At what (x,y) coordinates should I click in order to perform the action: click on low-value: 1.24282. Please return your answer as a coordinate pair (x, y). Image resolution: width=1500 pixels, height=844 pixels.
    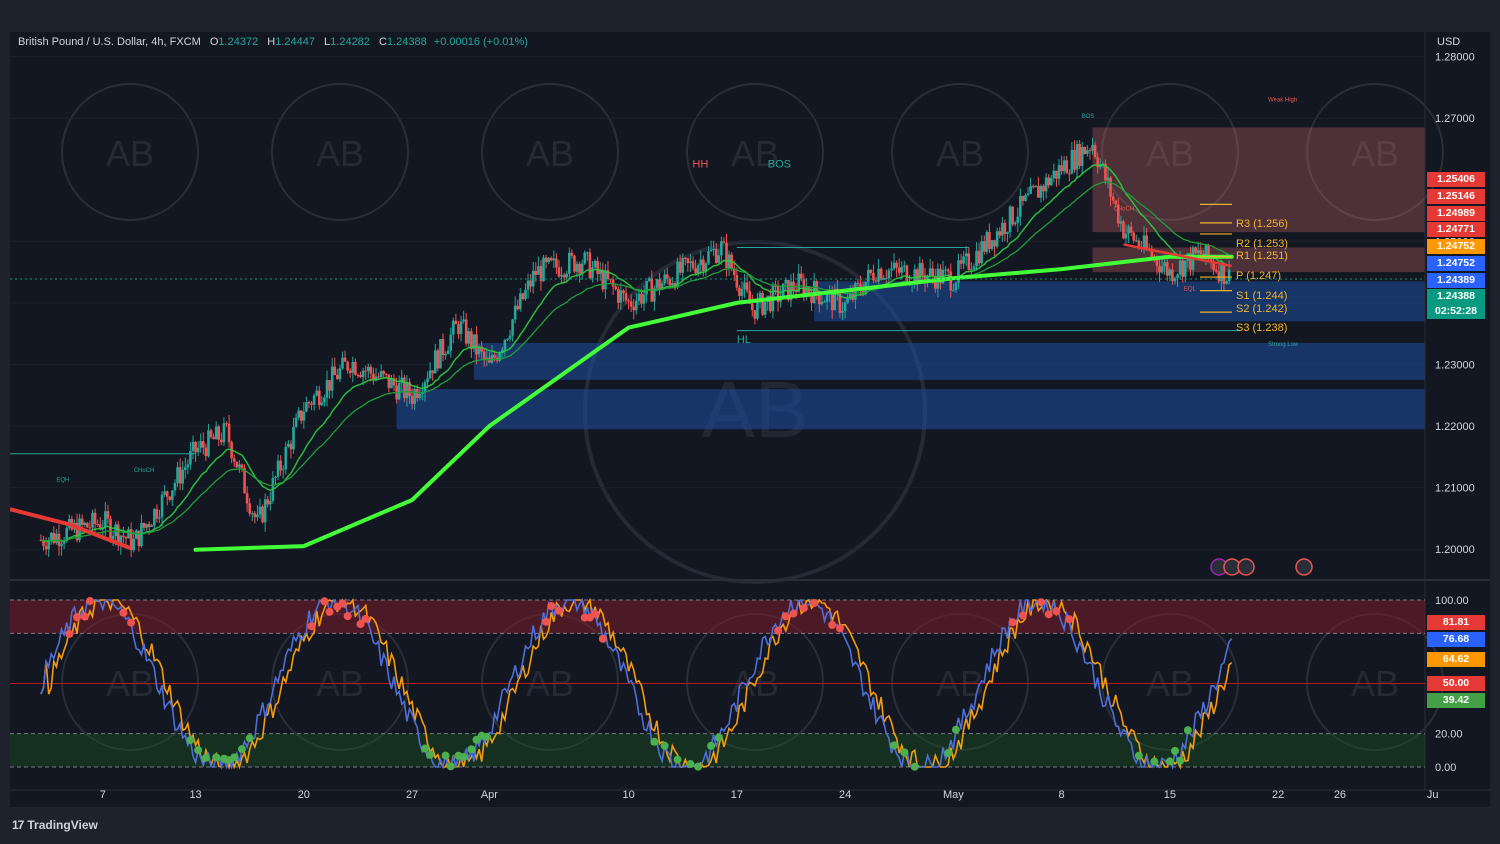
    Looking at the image, I should click on (350, 42).